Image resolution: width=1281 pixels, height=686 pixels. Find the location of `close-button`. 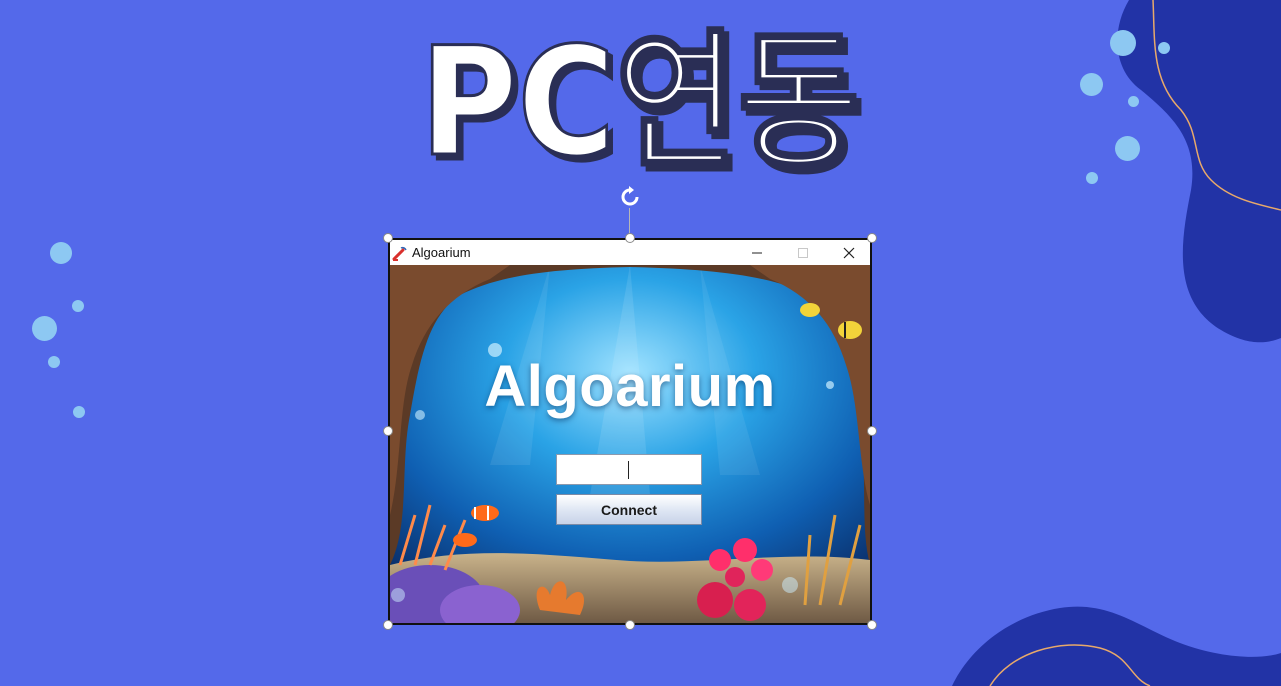

close-button is located at coordinates (848, 252).